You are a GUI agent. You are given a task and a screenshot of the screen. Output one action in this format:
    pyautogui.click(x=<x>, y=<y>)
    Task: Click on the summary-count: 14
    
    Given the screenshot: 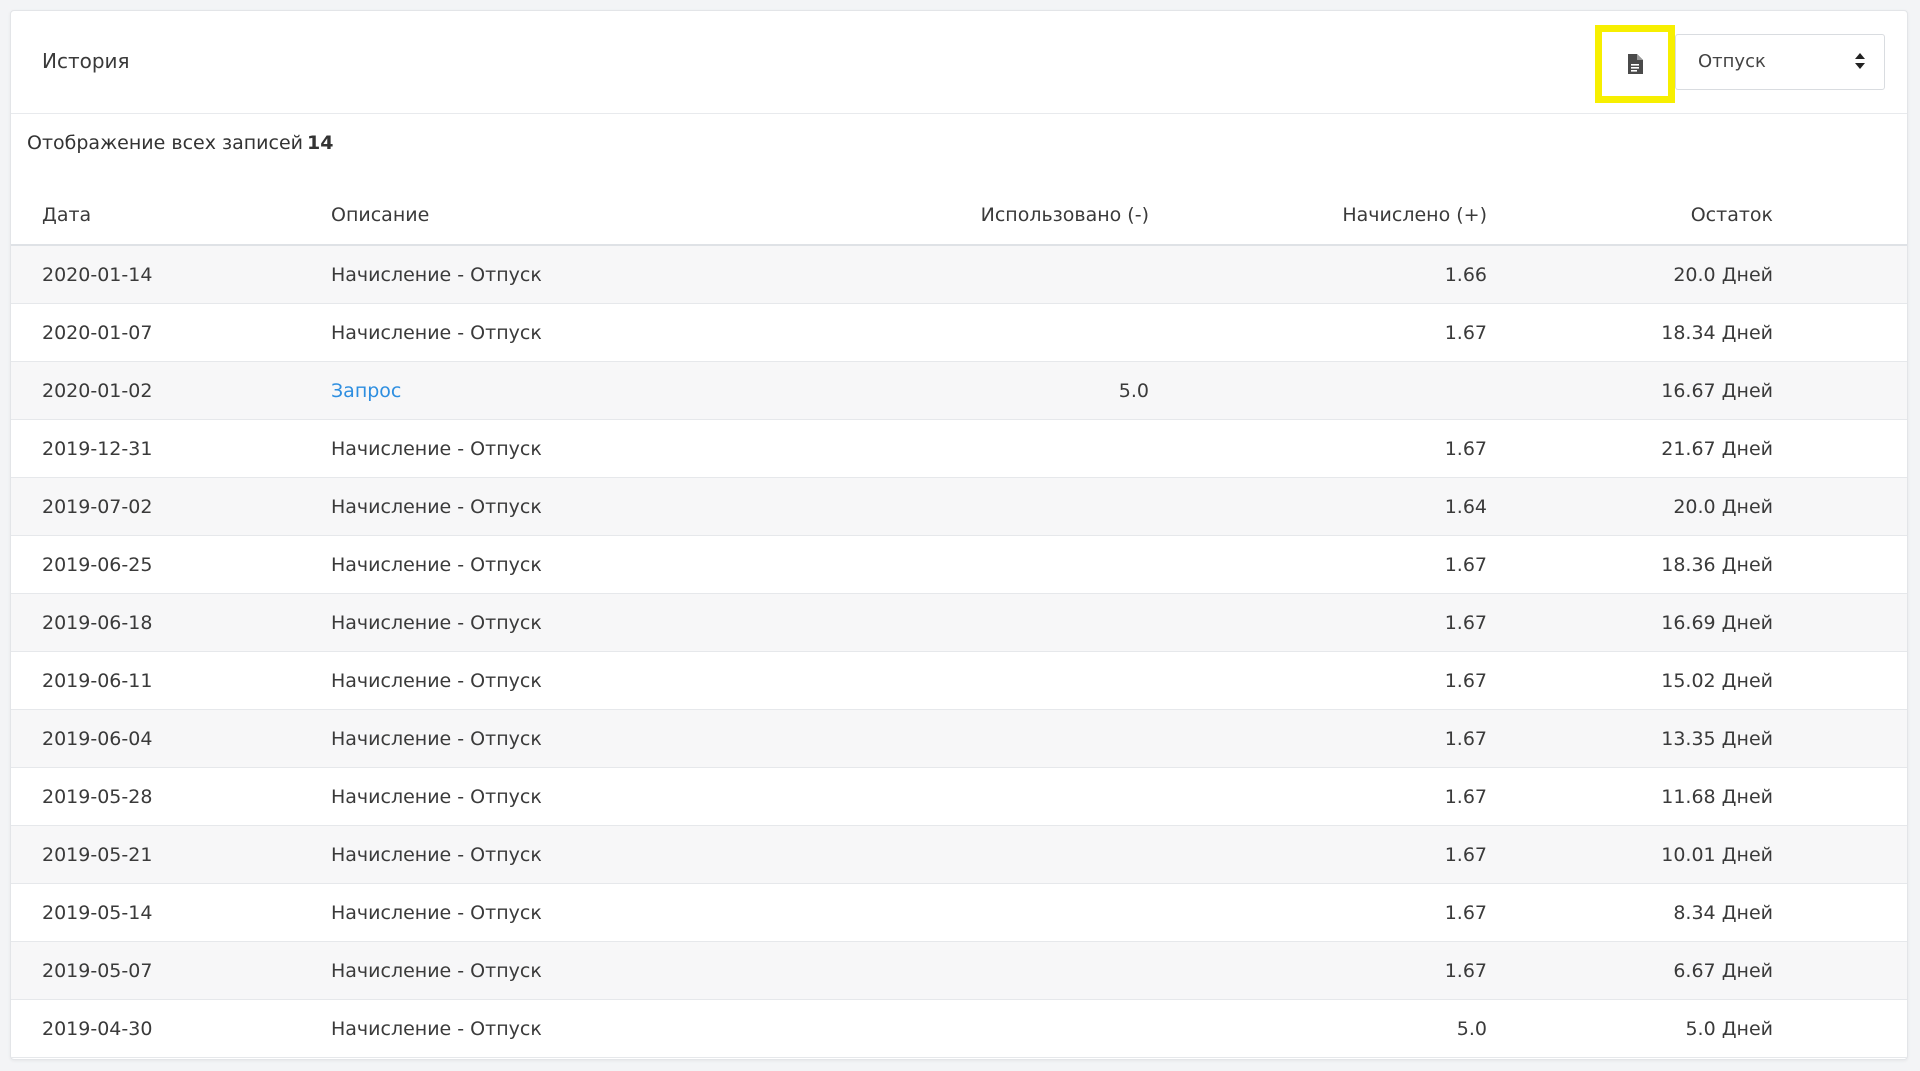 What is the action you would take?
    pyautogui.click(x=320, y=143)
    